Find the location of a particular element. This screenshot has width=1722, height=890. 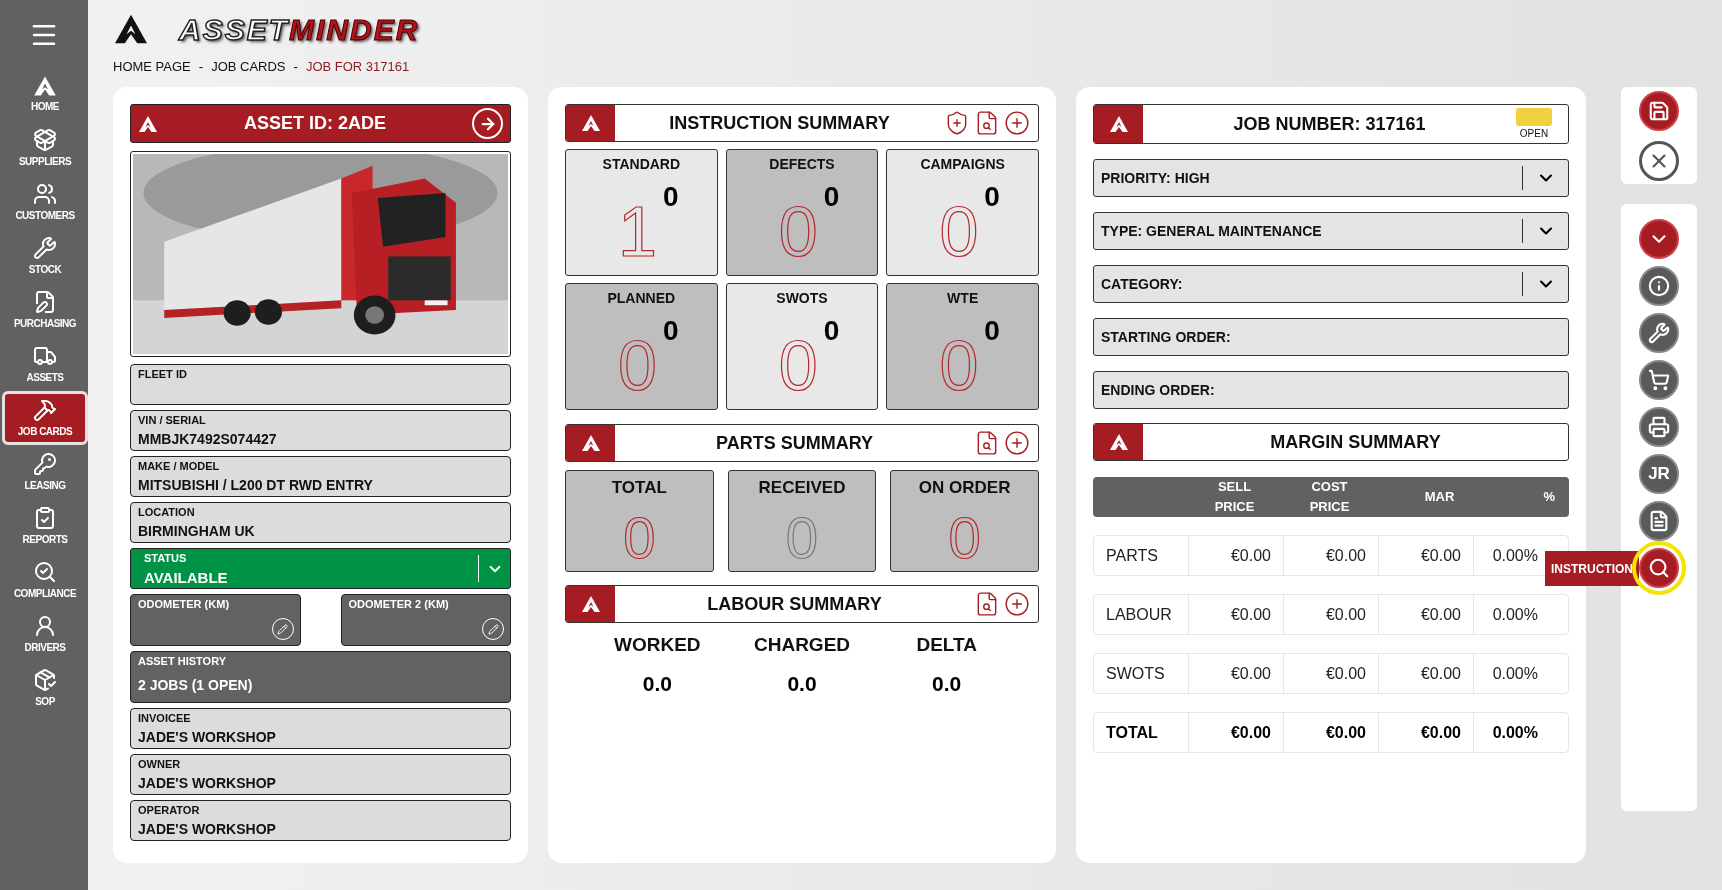

wrench-button is located at coordinates (1659, 333).